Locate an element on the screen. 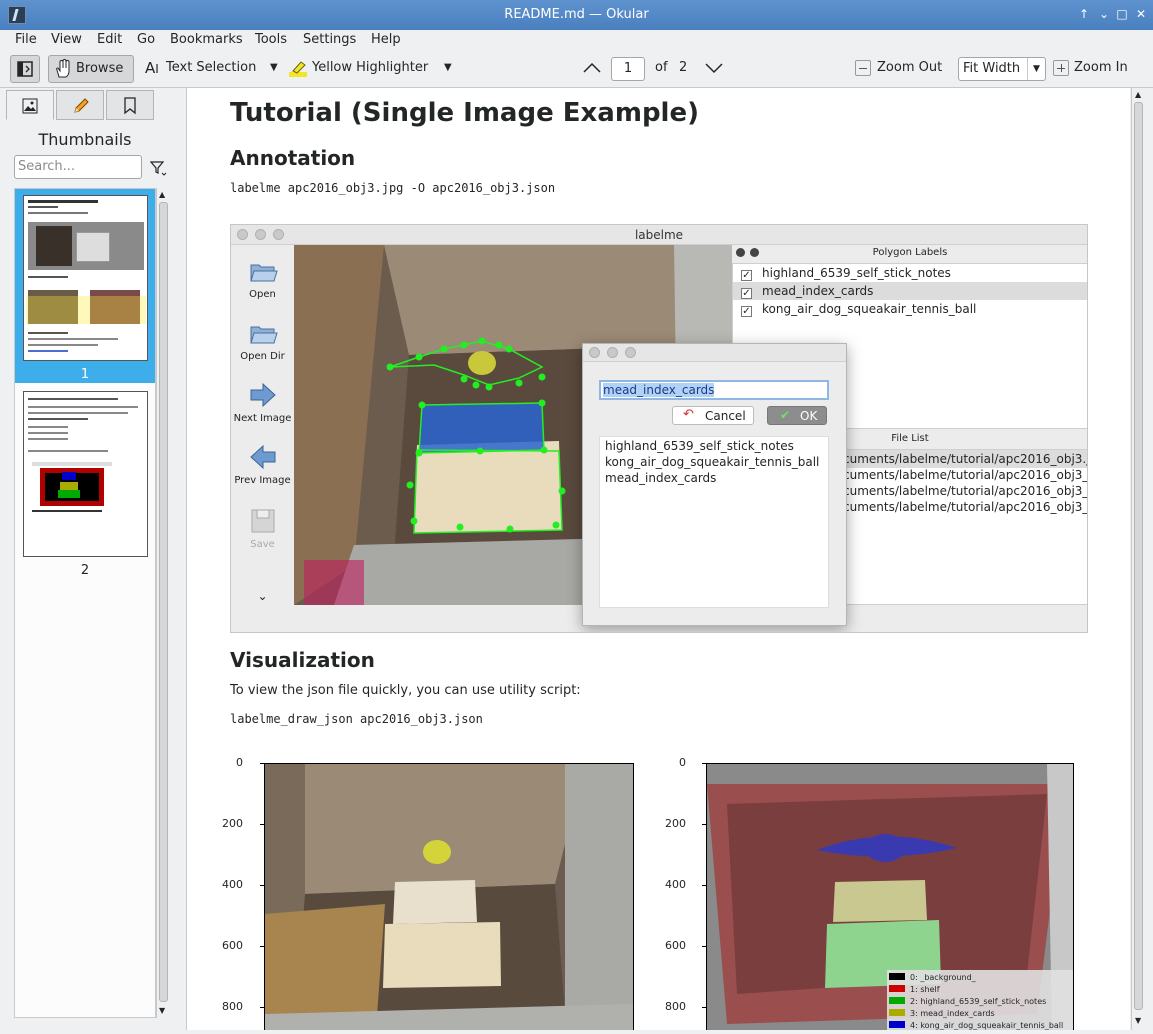  bookmark-icon is located at coordinates (130, 106).